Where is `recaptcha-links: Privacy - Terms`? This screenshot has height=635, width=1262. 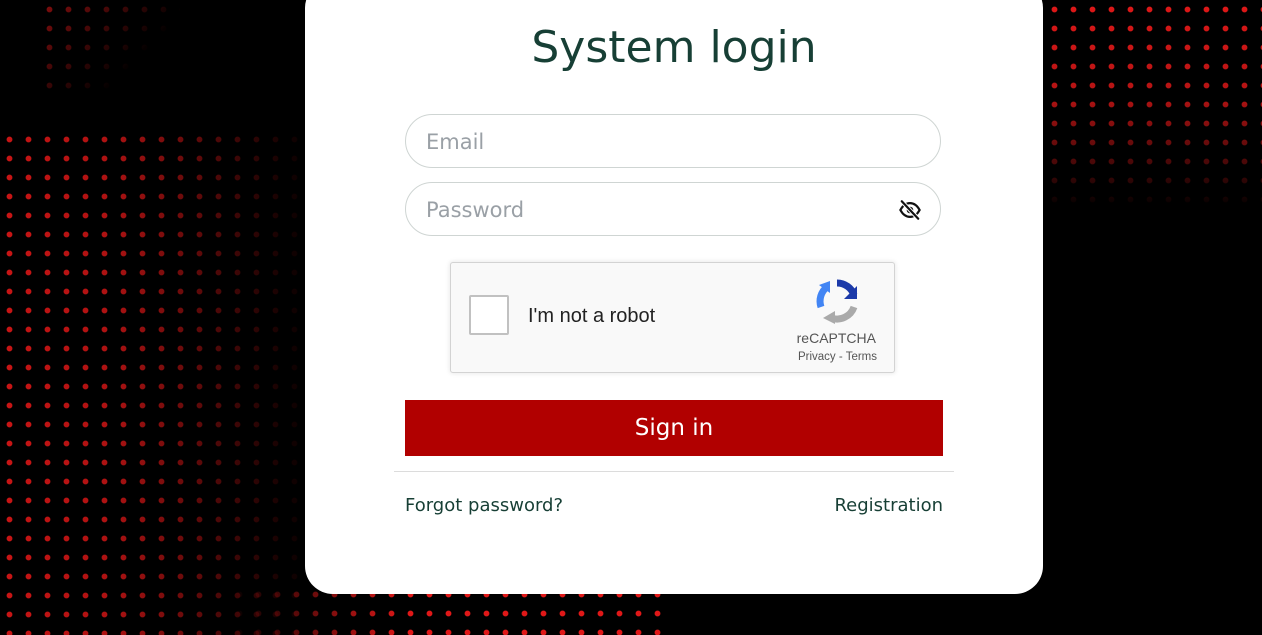 recaptcha-links: Privacy - Terms is located at coordinates (837, 357).